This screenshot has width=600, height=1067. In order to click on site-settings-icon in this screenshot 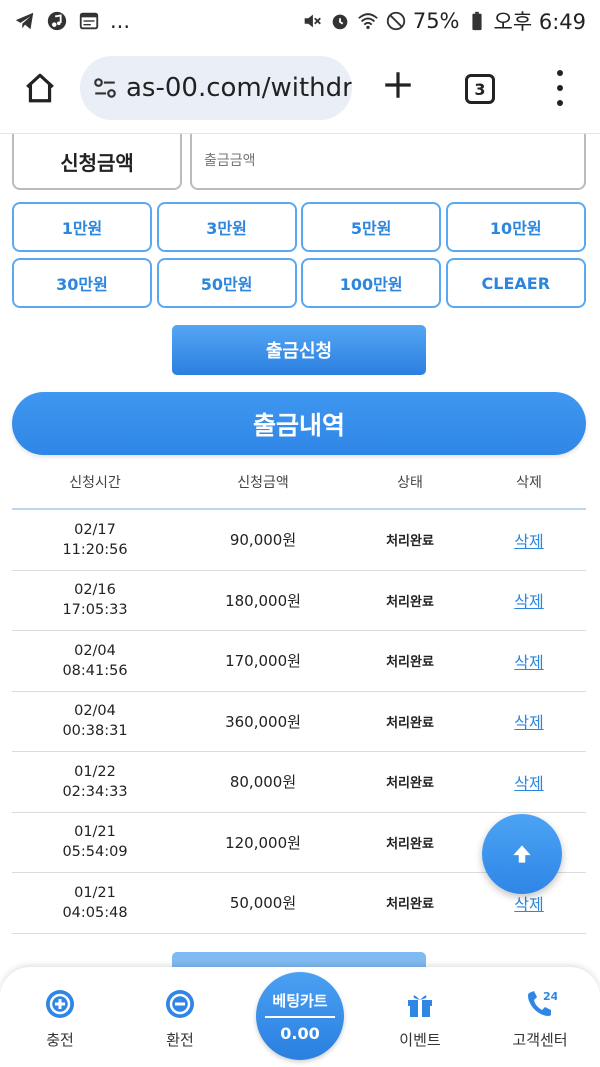, I will do `click(105, 88)`.